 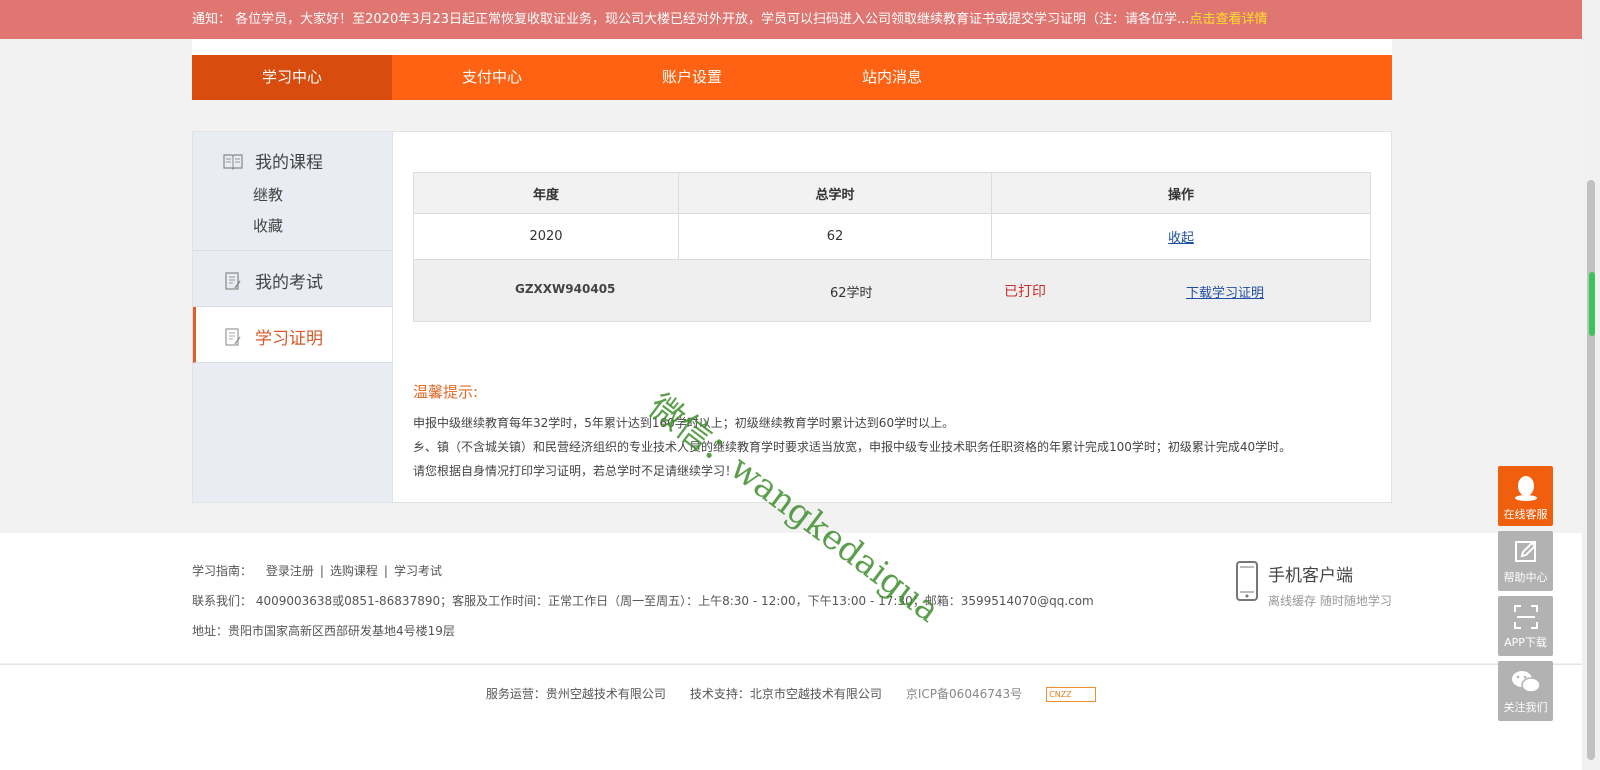 What do you see at coordinates (323, 631) in the screenshot?
I see `footer-address: 地址：贵阳市国家高新区西部研发基地4号楼19层` at bounding box center [323, 631].